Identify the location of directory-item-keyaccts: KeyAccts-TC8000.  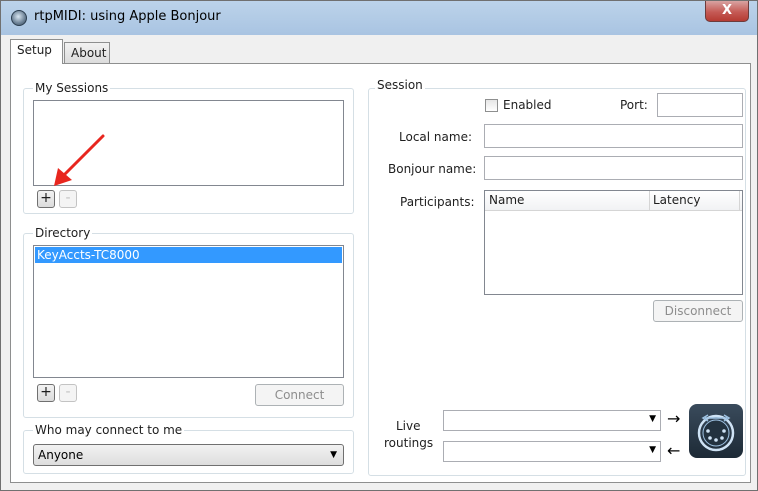
(188, 255).